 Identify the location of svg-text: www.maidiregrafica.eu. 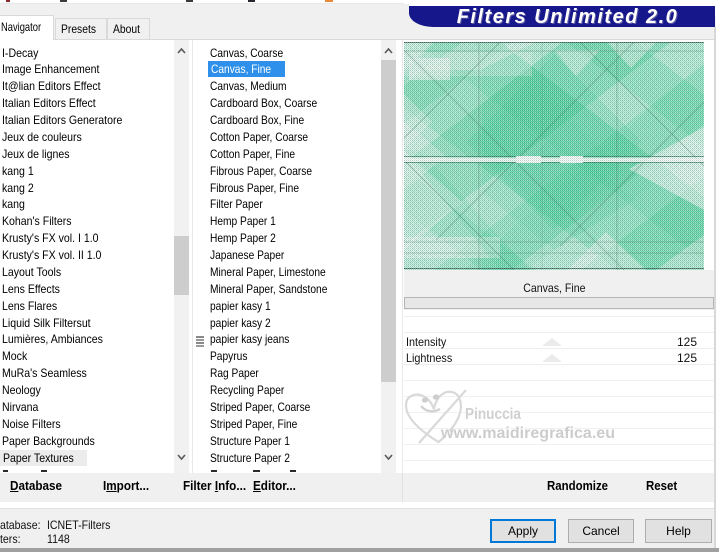
(527, 433).